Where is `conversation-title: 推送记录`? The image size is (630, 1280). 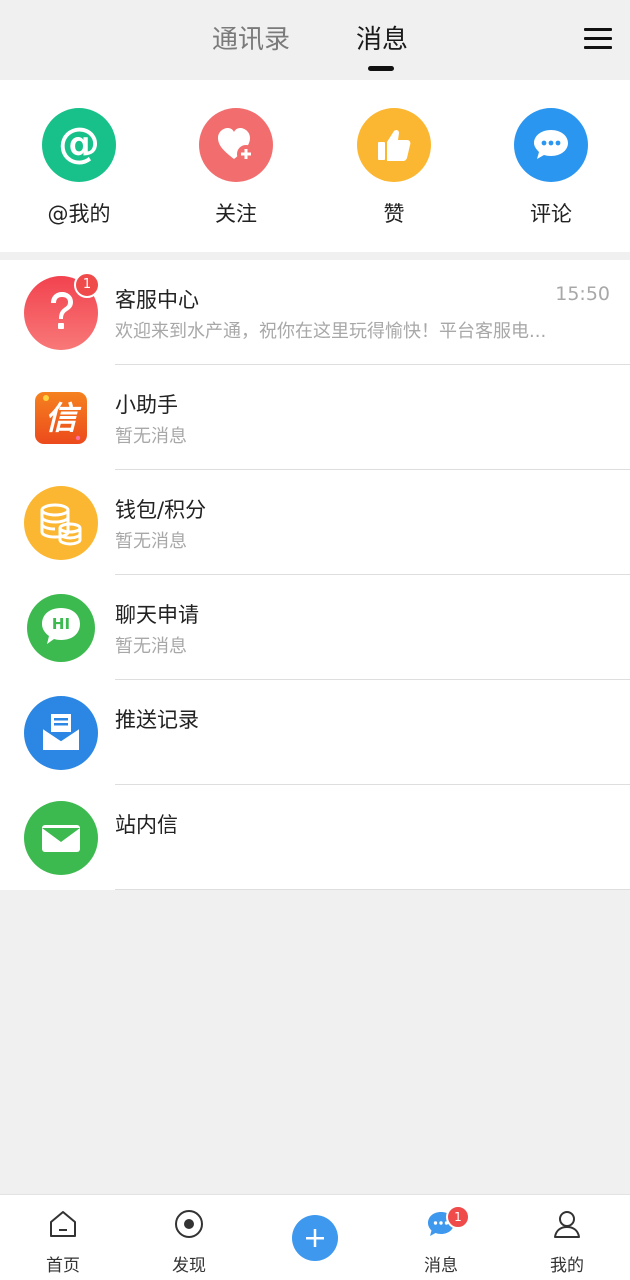 conversation-title: 推送记录 is located at coordinates (157, 720).